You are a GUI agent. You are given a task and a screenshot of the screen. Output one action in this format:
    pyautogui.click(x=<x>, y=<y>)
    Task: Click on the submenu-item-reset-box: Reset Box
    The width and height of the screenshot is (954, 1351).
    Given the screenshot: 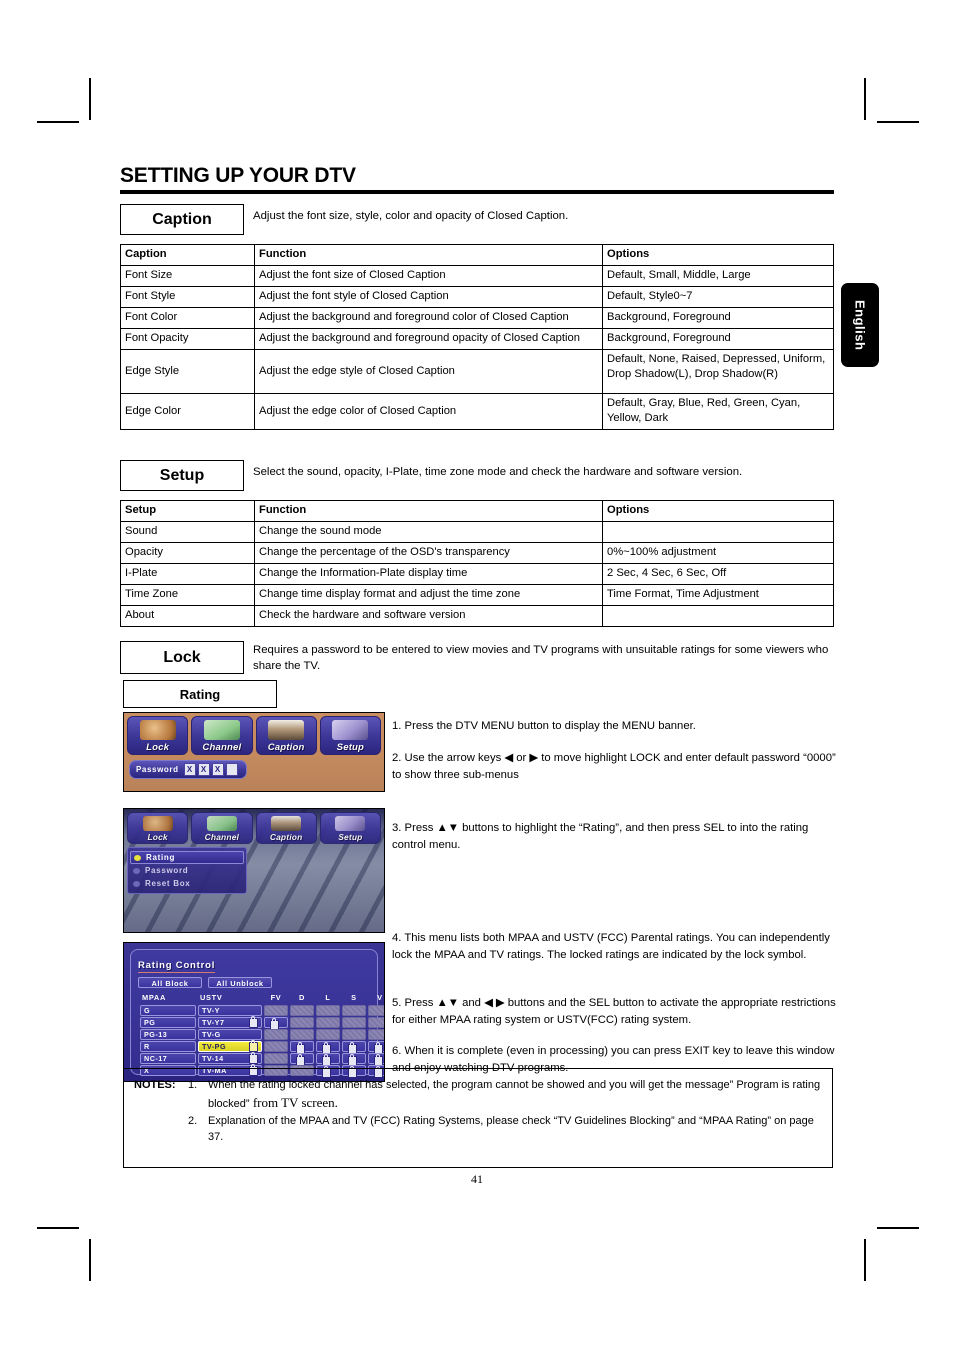 What is the action you would take?
    pyautogui.click(x=187, y=883)
    